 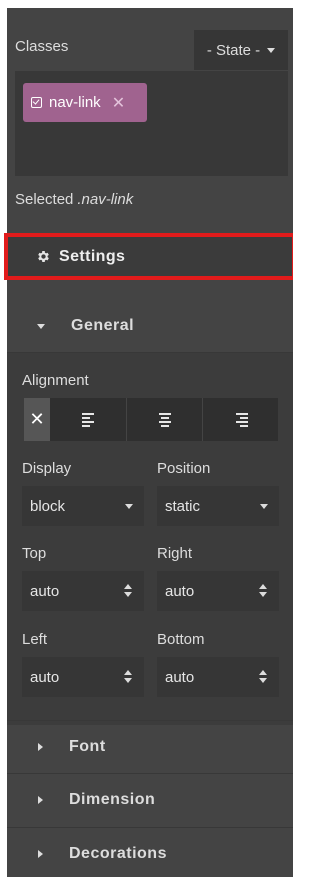 What do you see at coordinates (218, 591) in the screenshot?
I see `right-input: auto` at bounding box center [218, 591].